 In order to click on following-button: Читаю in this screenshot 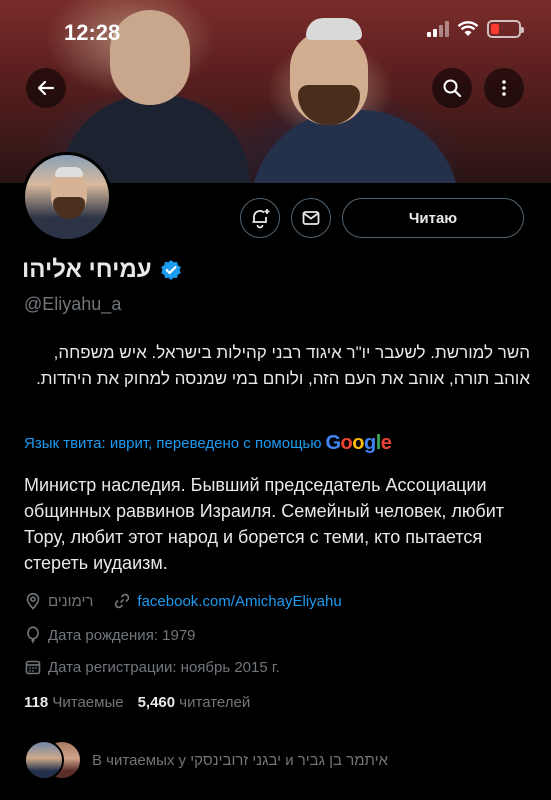, I will do `click(433, 218)`.